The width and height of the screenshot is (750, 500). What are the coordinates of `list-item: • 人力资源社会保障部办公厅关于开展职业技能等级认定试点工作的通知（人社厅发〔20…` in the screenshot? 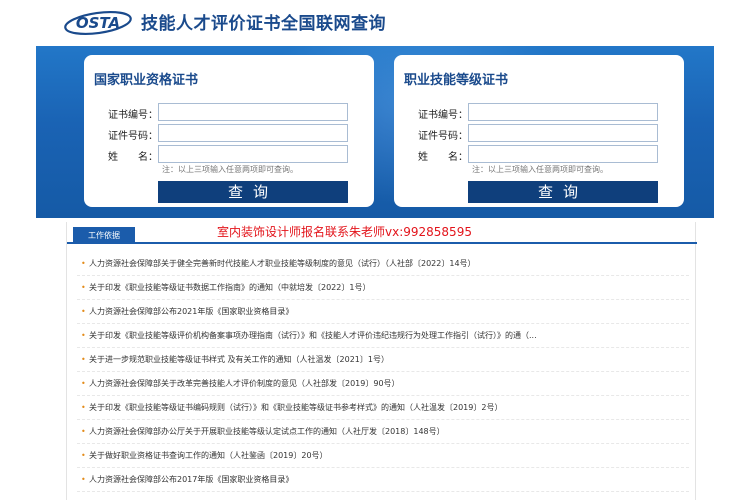 It's located at (383, 432).